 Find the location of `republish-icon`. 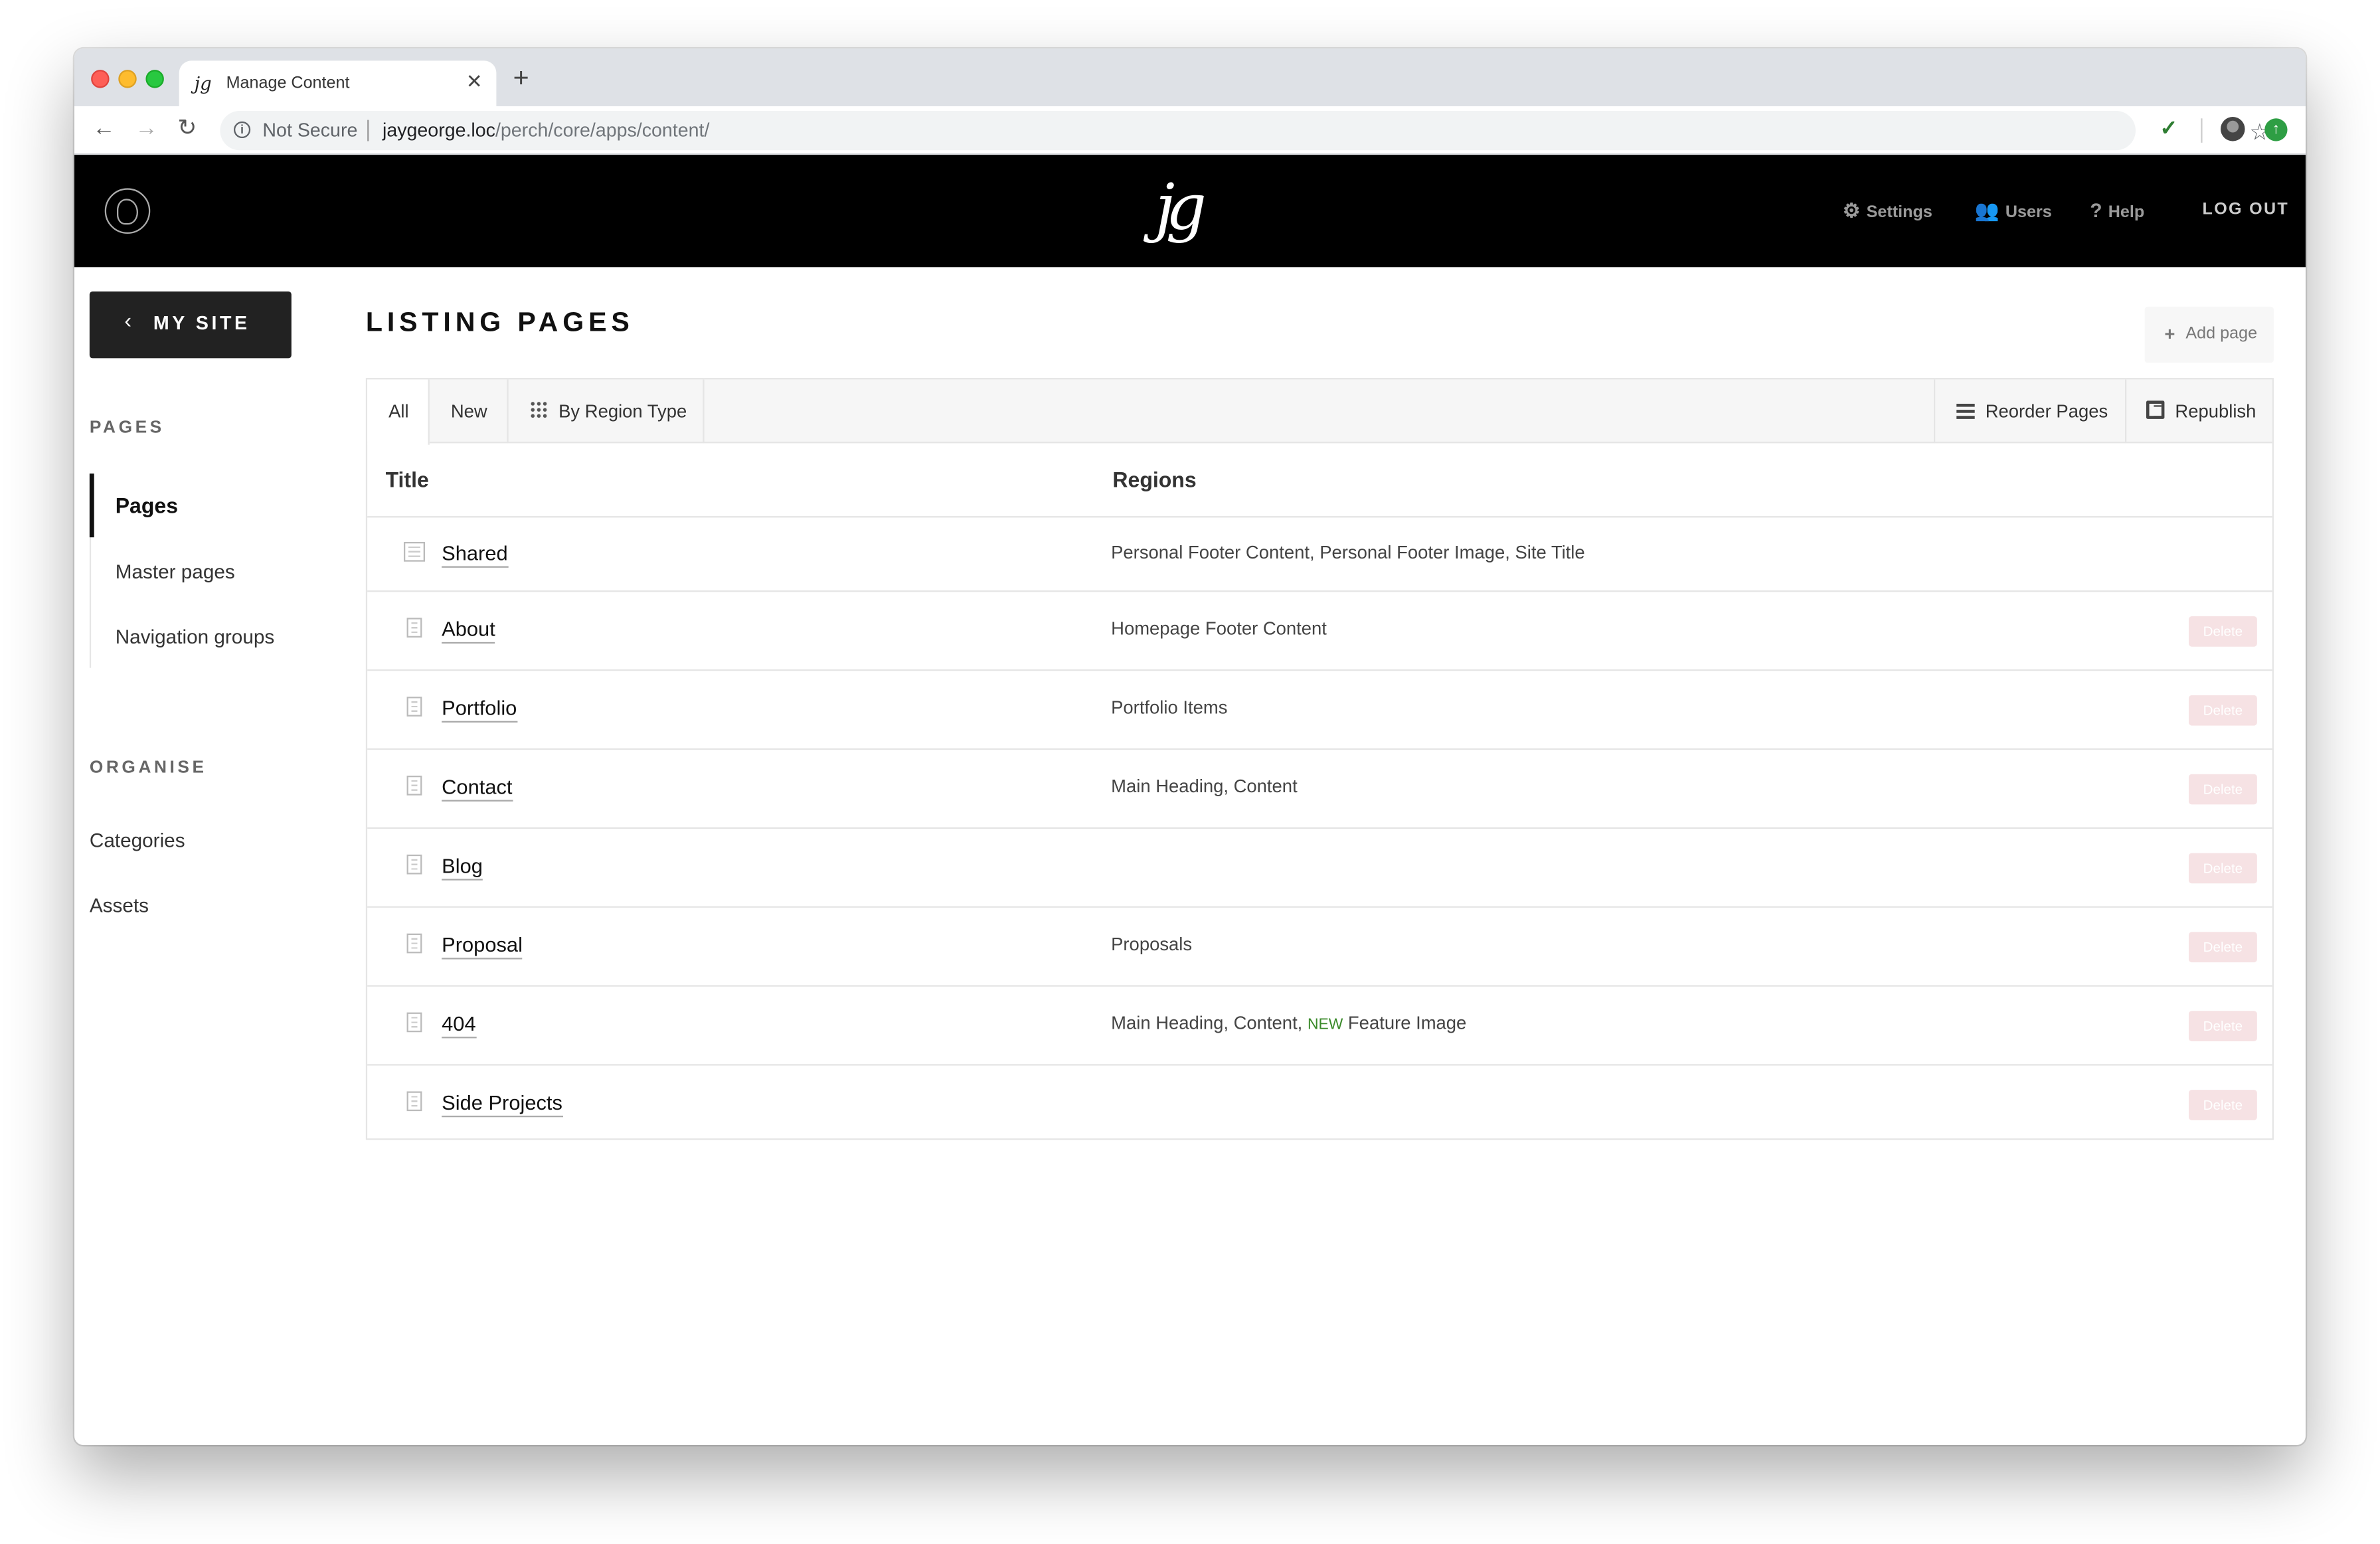

republish-icon is located at coordinates (2155, 409).